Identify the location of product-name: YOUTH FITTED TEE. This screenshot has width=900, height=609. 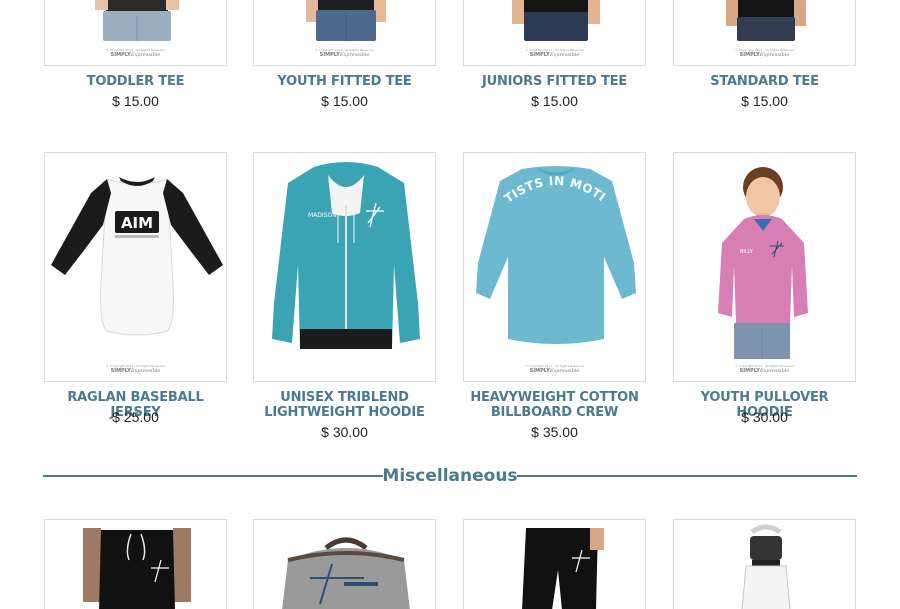
(344, 81).